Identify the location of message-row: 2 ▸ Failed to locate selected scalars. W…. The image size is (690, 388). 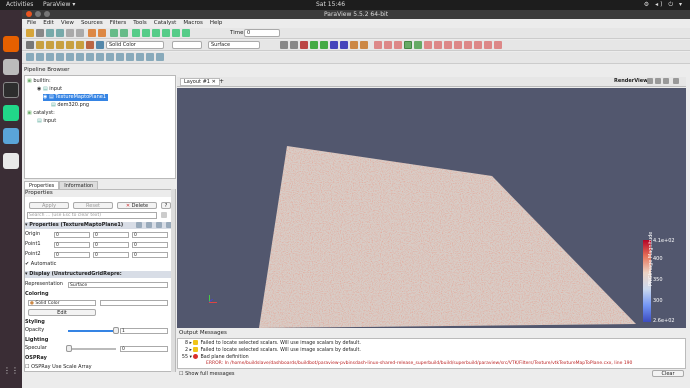
(270, 350).